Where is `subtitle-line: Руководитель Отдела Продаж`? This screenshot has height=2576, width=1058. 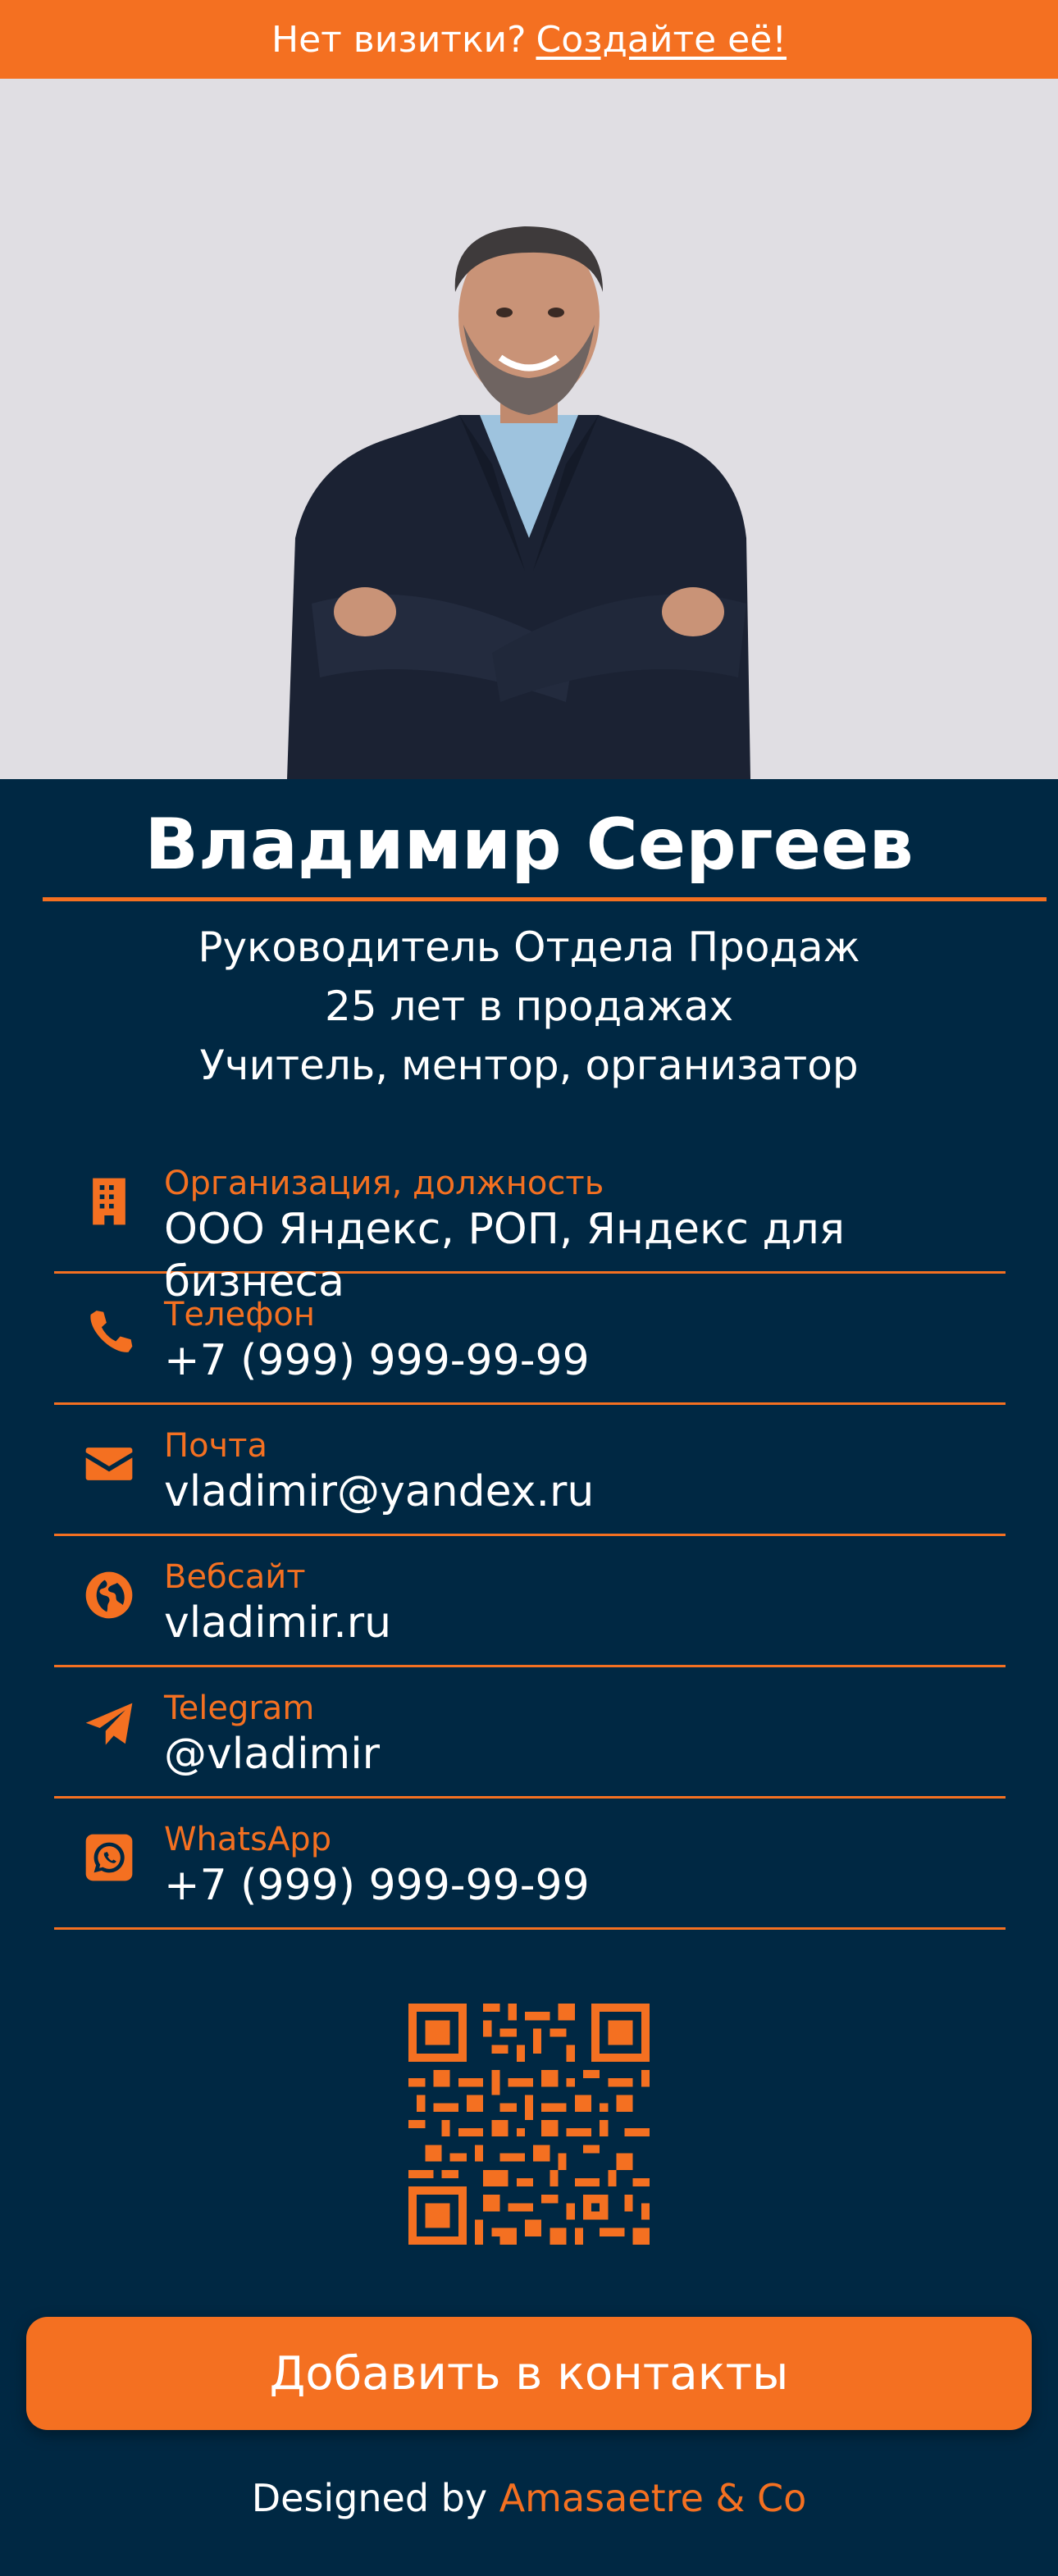 subtitle-line: Руководитель Отдела Продаж is located at coordinates (529, 947).